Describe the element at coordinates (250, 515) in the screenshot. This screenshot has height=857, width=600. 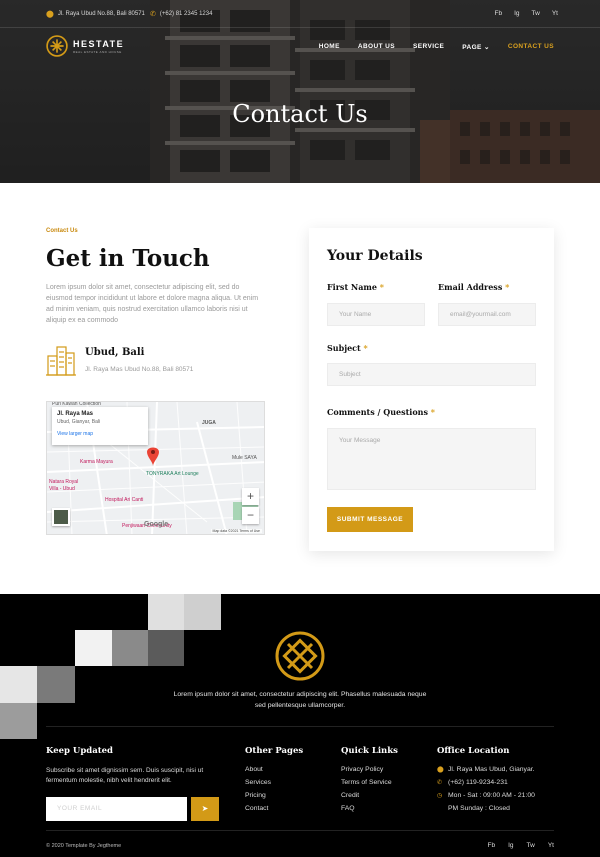
I see `map-zoom-out-button: −` at that location.